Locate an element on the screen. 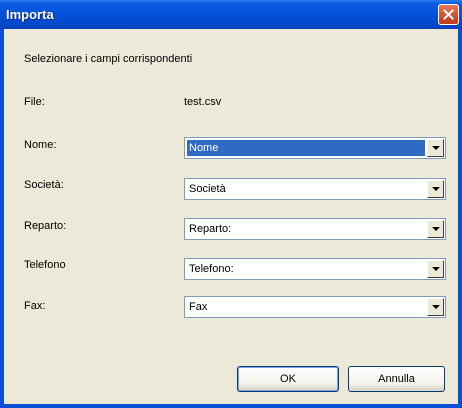  select-nome-value: Nome is located at coordinates (306, 148).